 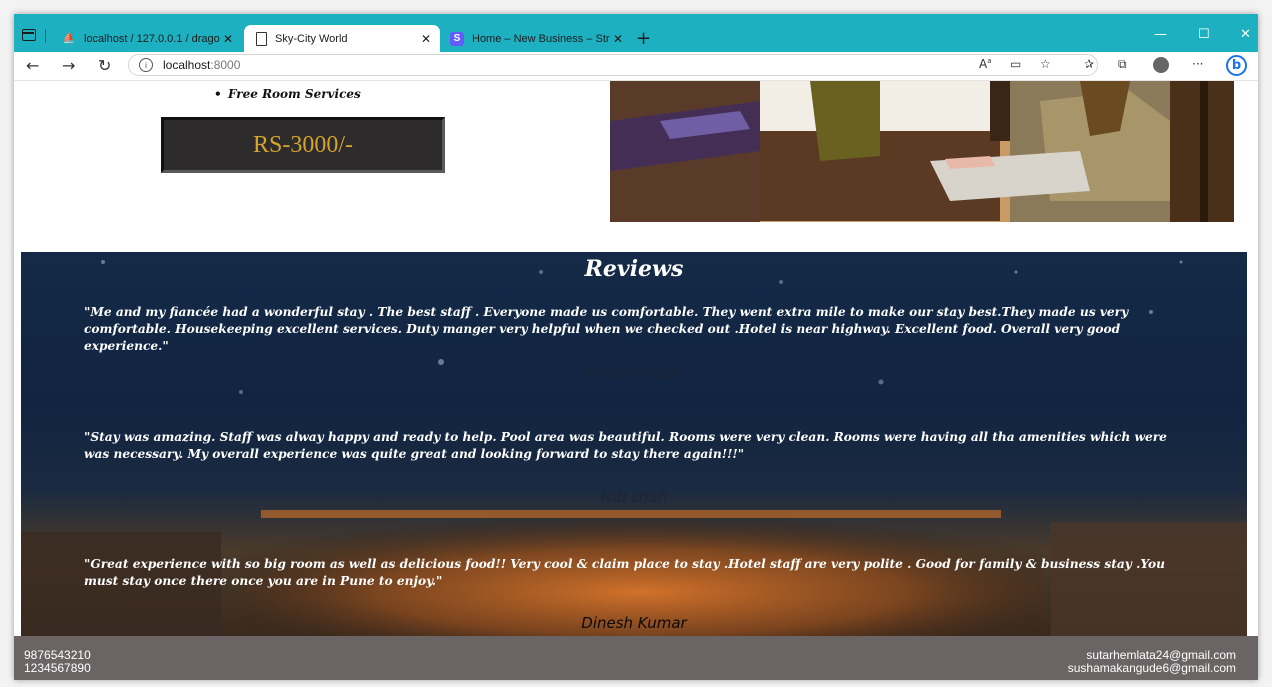 I want to click on tab-label: localhost / 127.0.0.1 / dragonho, so click(x=152, y=38).